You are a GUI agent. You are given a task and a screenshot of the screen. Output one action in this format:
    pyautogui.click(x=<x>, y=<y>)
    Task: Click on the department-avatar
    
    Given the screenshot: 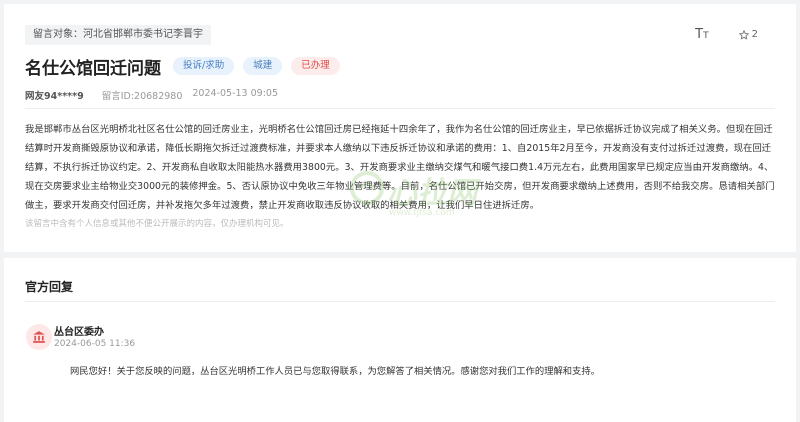 What is the action you would take?
    pyautogui.click(x=39, y=337)
    